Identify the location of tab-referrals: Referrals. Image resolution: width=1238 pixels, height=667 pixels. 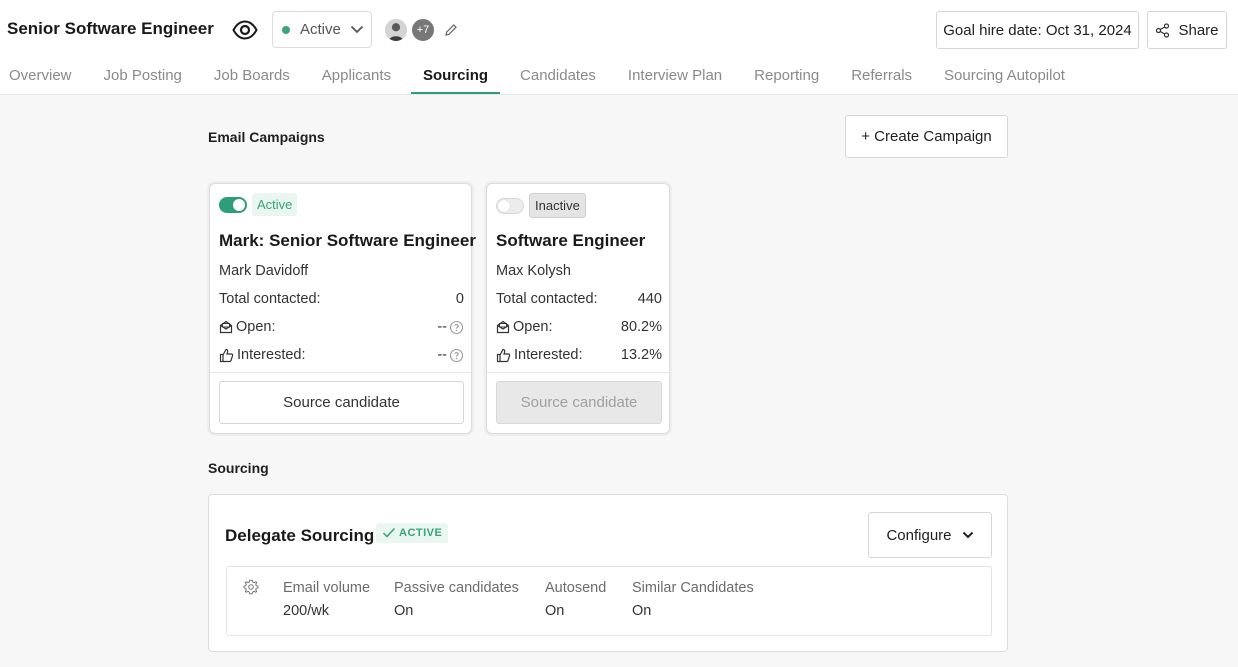
(881, 77).